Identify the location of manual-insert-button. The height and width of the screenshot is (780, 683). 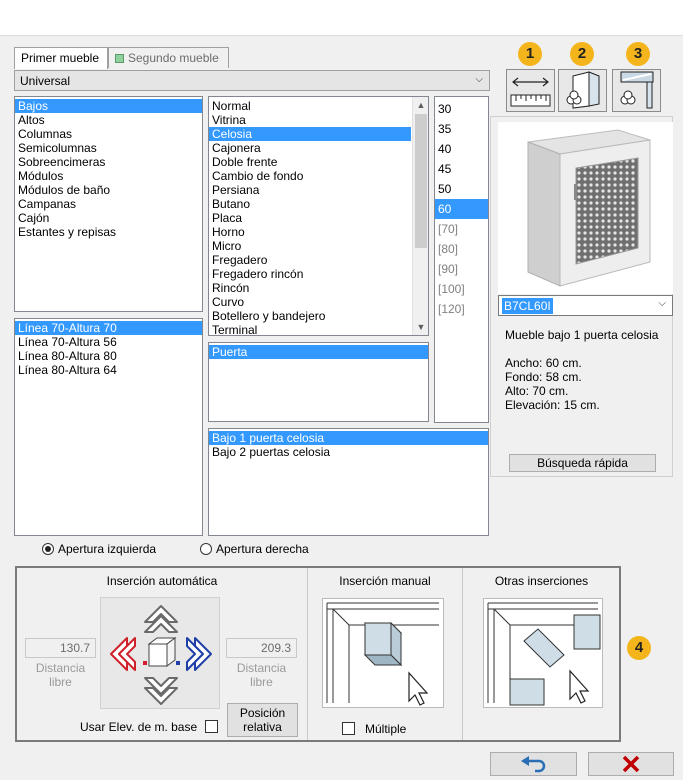
(383, 653).